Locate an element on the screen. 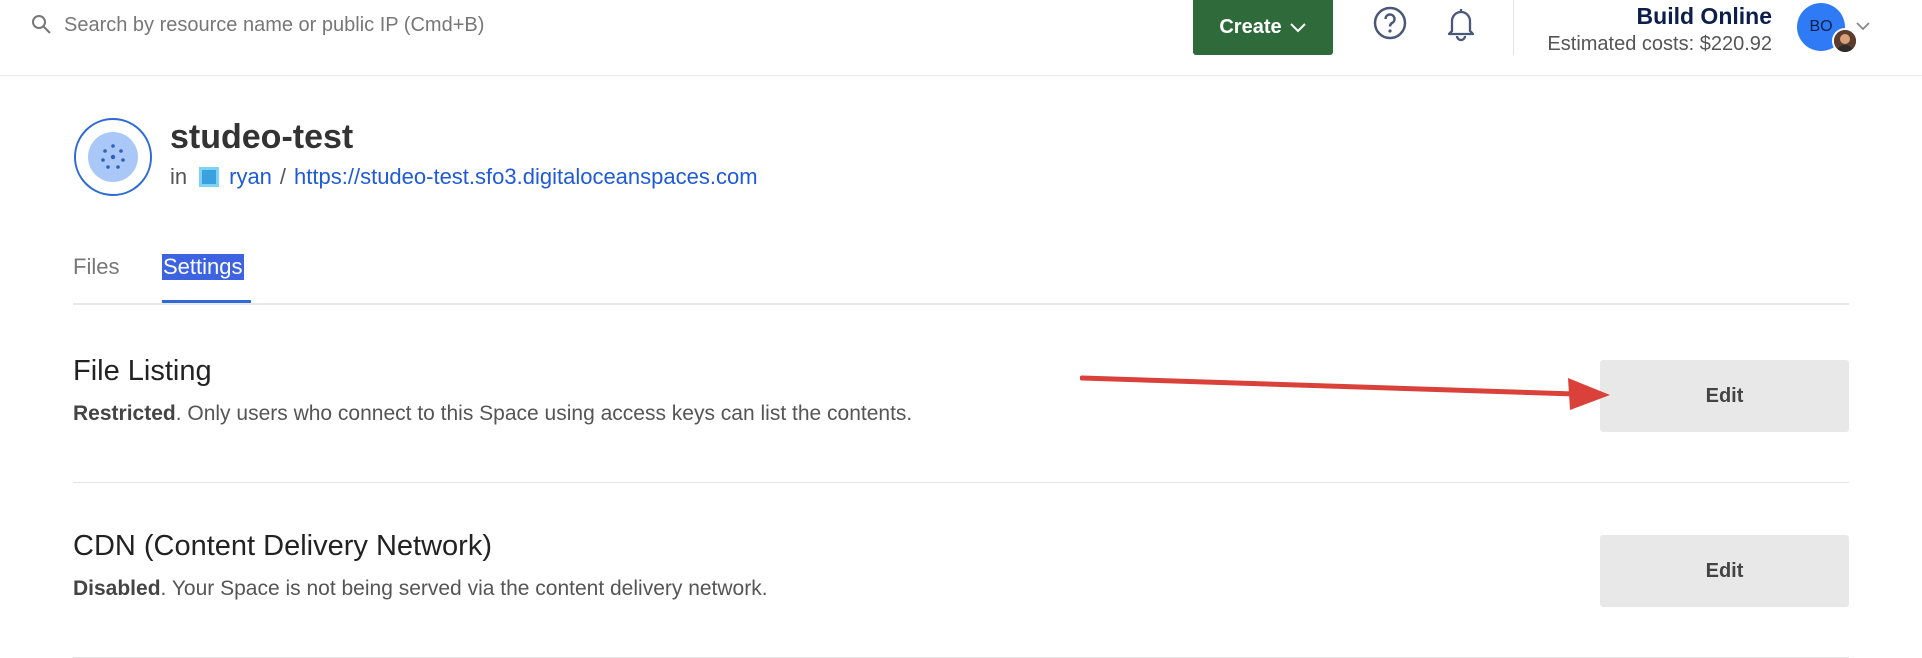 The image size is (1922, 658). create-button-label: Create is located at coordinates (1250, 27).